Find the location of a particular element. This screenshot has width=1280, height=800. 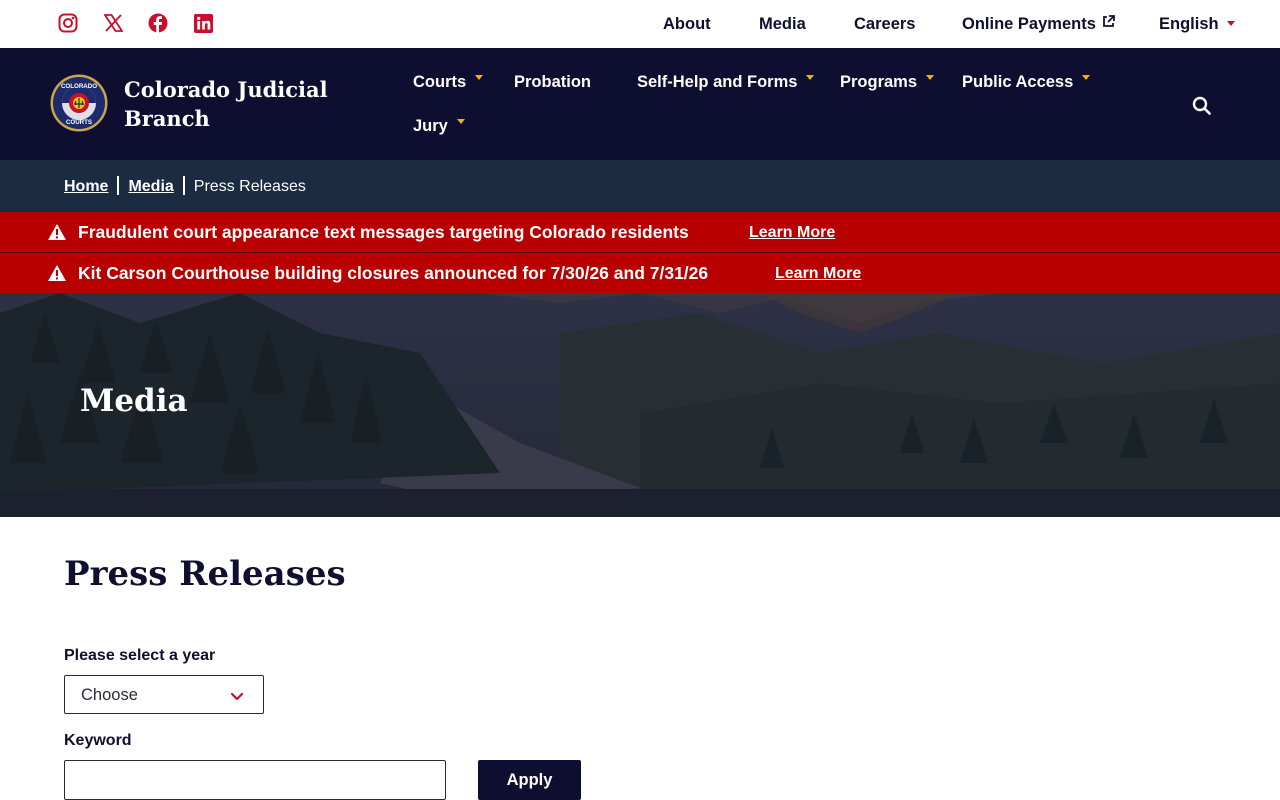

keyword-input is located at coordinates (255, 780).